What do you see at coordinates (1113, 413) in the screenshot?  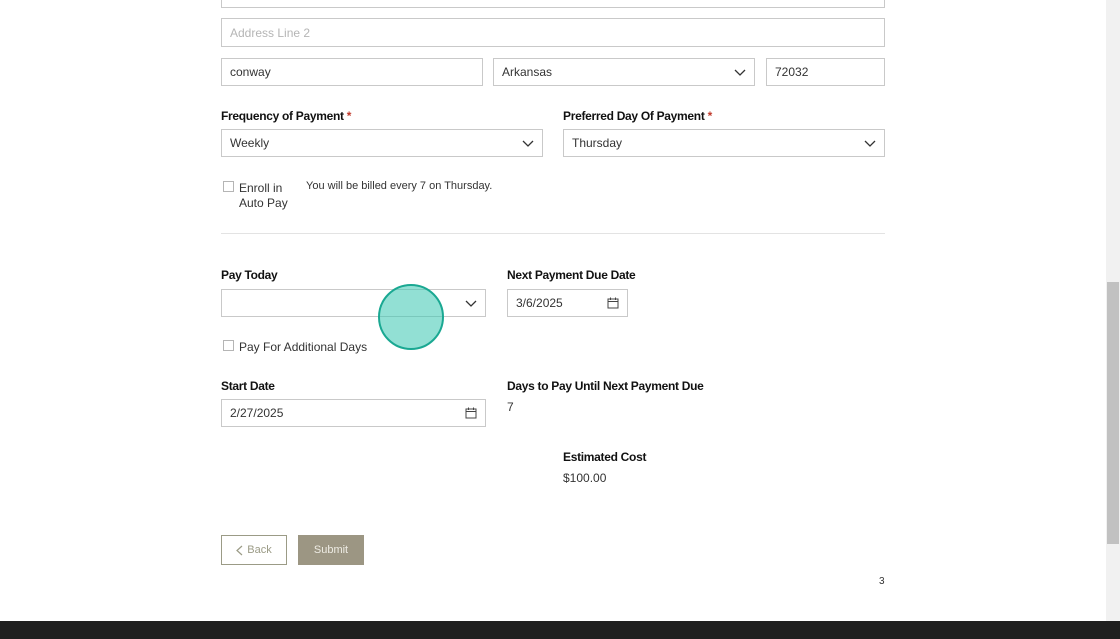 I see `scrollbar-thumb` at bounding box center [1113, 413].